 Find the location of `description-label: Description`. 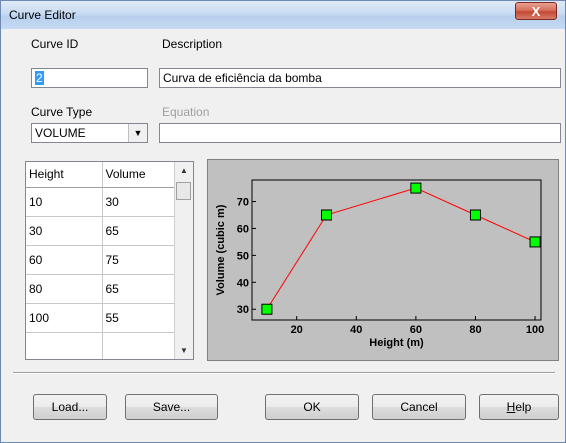

description-label: Description is located at coordinates (192, 44).